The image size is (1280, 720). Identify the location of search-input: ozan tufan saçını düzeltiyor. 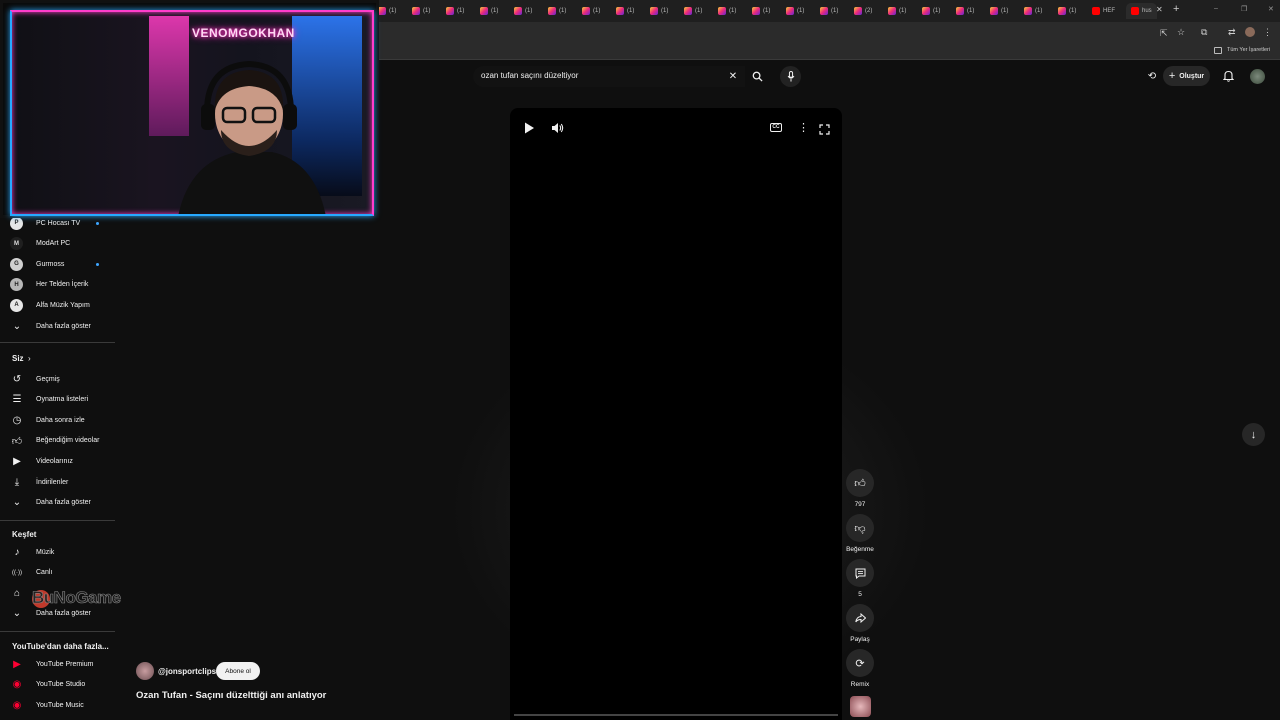
(529, 75).